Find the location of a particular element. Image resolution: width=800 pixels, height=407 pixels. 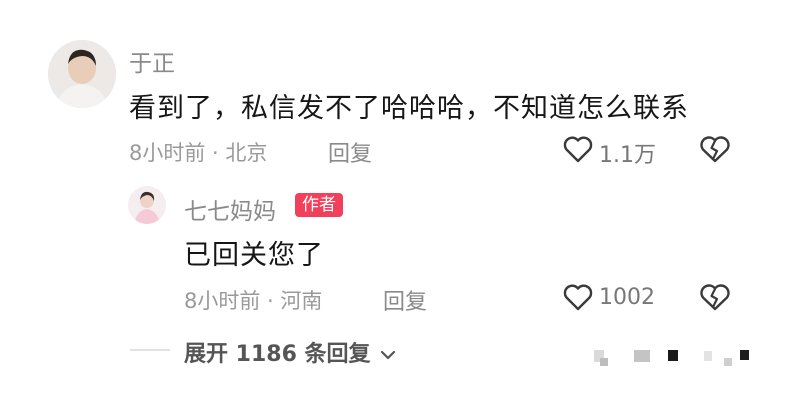

reply-button: 回复 is located at coordinates (350, 152).